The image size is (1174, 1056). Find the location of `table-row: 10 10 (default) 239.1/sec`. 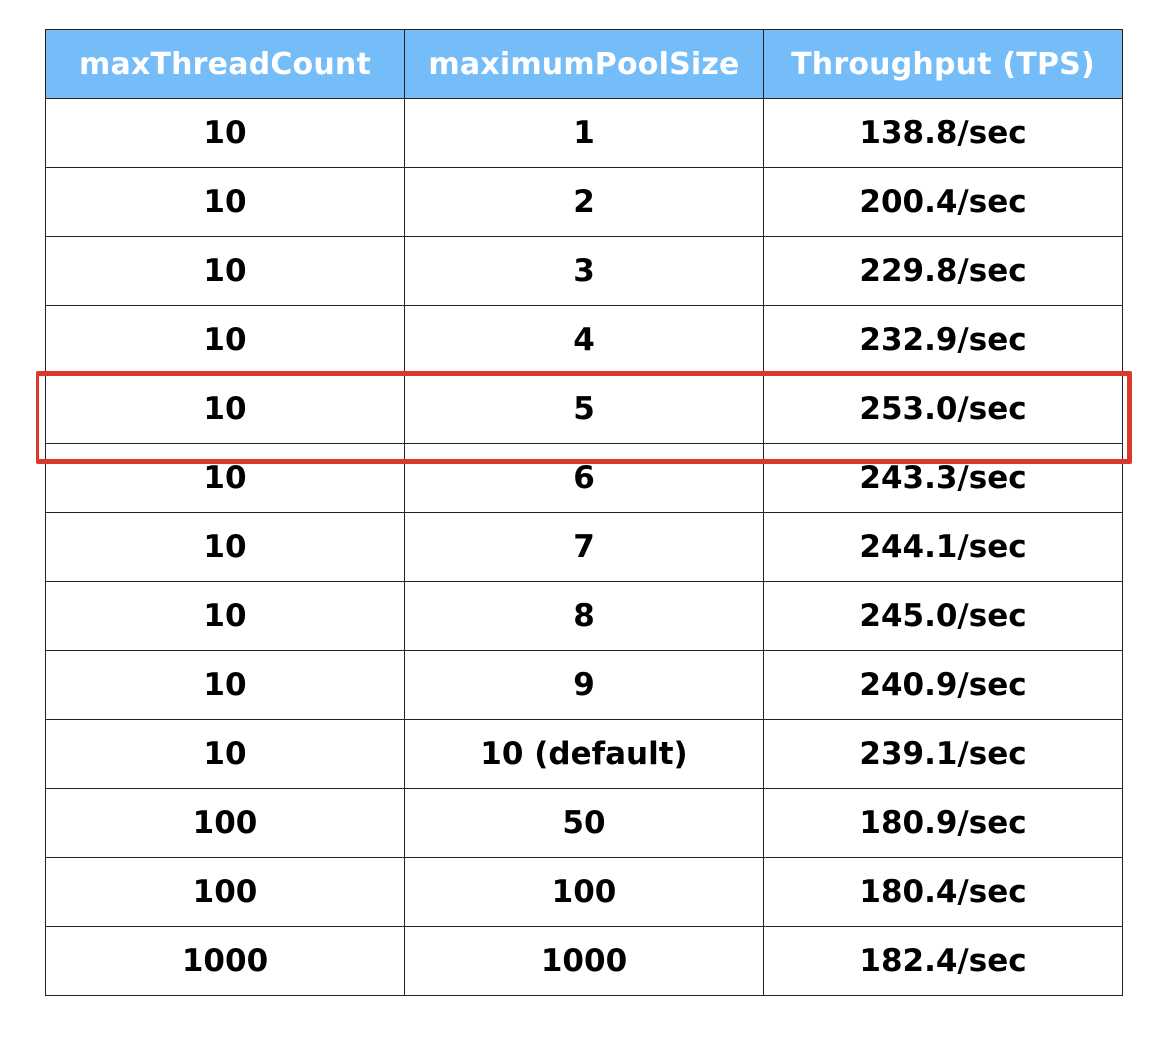

table-row: 10 10 (default) 239.1/sec is located at coordinates (584, 754).